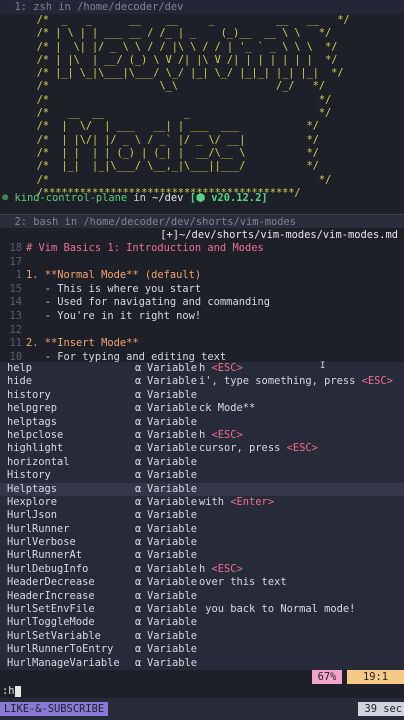  Describe the element at coordinates (45, 555) in the screenshot. I see `completion-name: HurlRunnerAt` at that location.